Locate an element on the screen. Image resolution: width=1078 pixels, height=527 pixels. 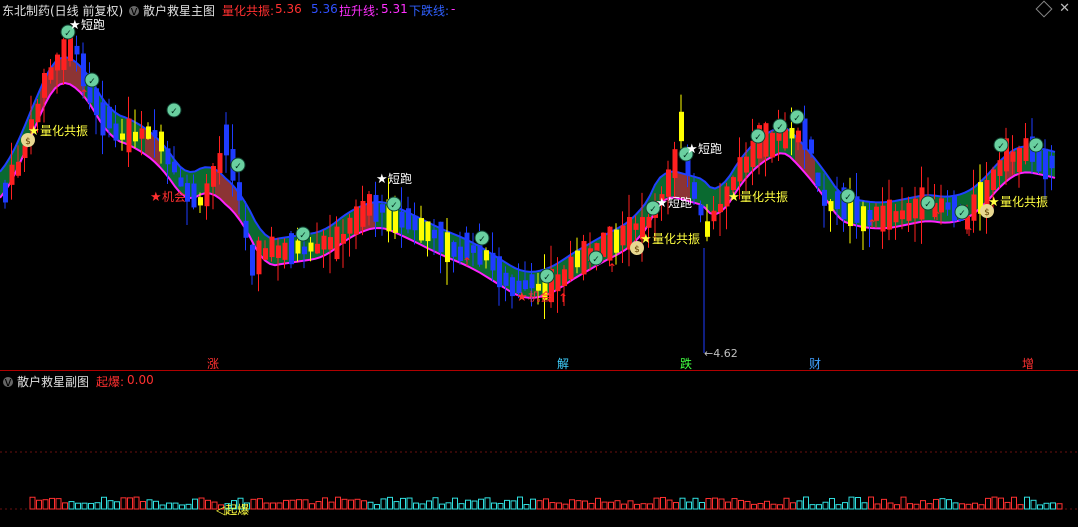
lianghua-signal-label: 量化共振 is located at coordinates (1024, 202).